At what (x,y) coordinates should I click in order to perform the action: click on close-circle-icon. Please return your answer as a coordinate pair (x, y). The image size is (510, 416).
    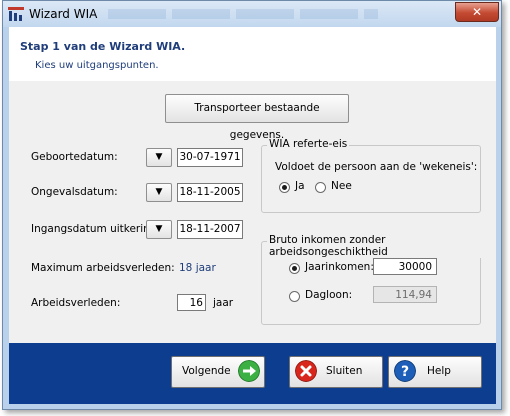
    Looking at the image, I should click on (306, 371).